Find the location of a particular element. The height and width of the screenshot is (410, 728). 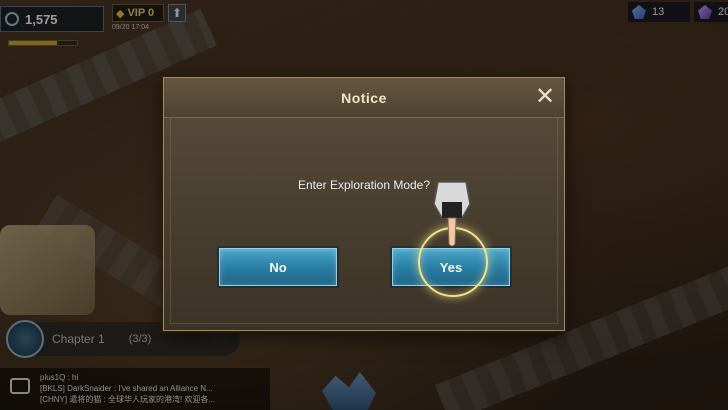

no-button-label: No is located at coordinates (278, 267).